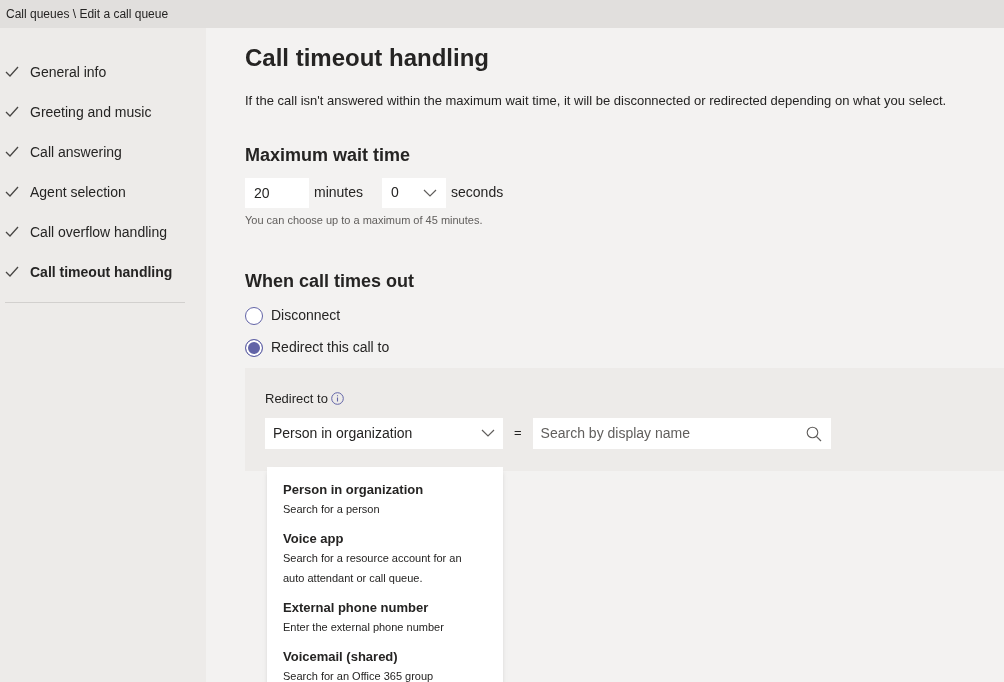 The width and height of the screenshot is (1004, 682). Describe the element at coordinates (477, 192) in the screenshot. I see `seconds-label: seconds` at that location.